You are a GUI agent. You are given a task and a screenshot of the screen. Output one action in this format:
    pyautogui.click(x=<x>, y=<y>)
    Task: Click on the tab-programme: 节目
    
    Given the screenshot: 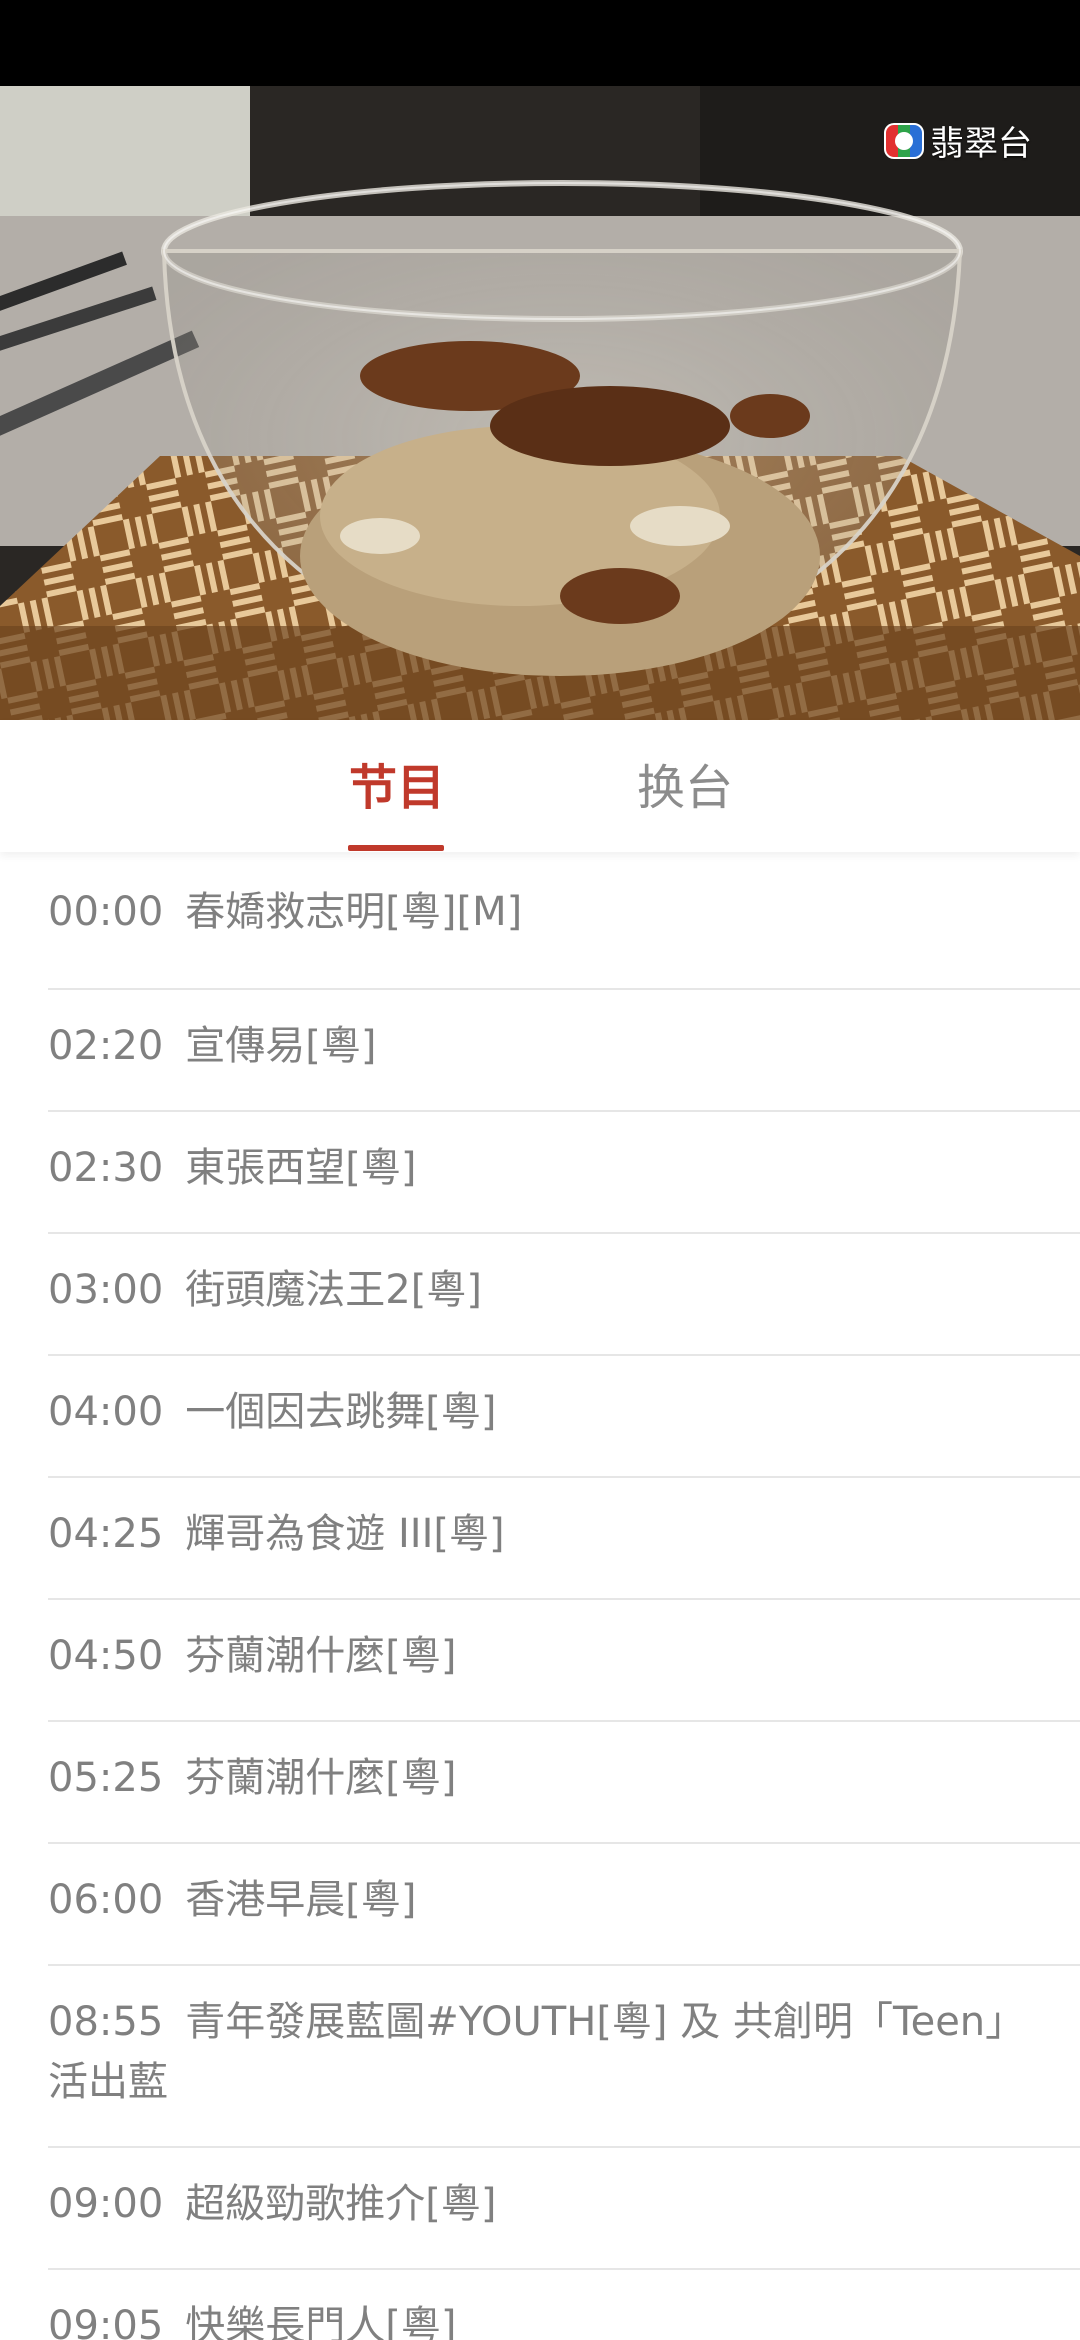 What is the action you would take?
    pyautogui.click(x=397, y=788)
    